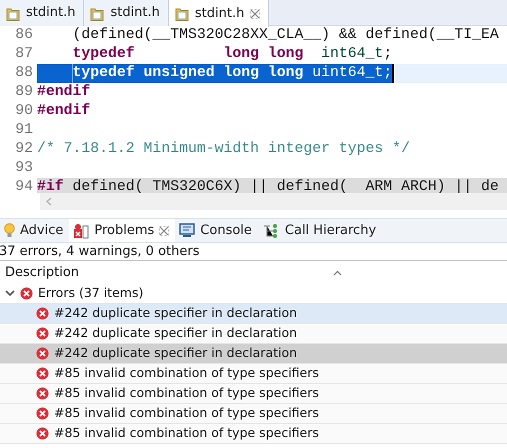 This screenshot has width=507, height=448. Describe the element at coordinates (337, 273) in the screenshot. I see `sort-caret-icon` at that location.